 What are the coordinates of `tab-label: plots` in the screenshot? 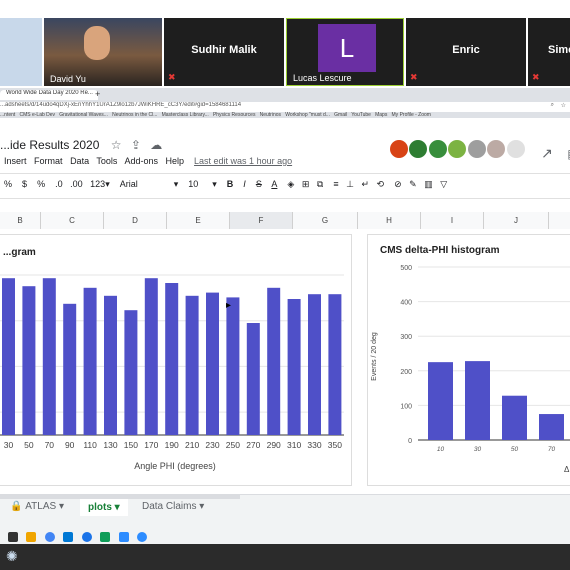 It's located at (100, 507).